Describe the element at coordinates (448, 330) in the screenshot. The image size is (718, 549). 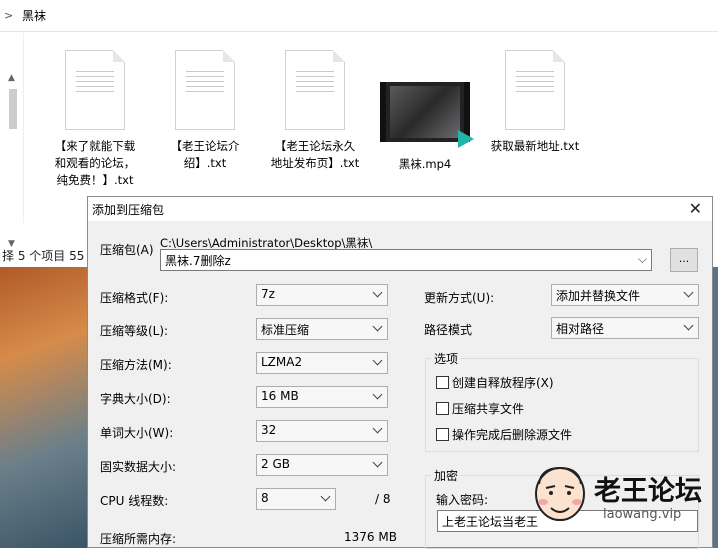
I see `path-mode-label: 路径模式` at that location.